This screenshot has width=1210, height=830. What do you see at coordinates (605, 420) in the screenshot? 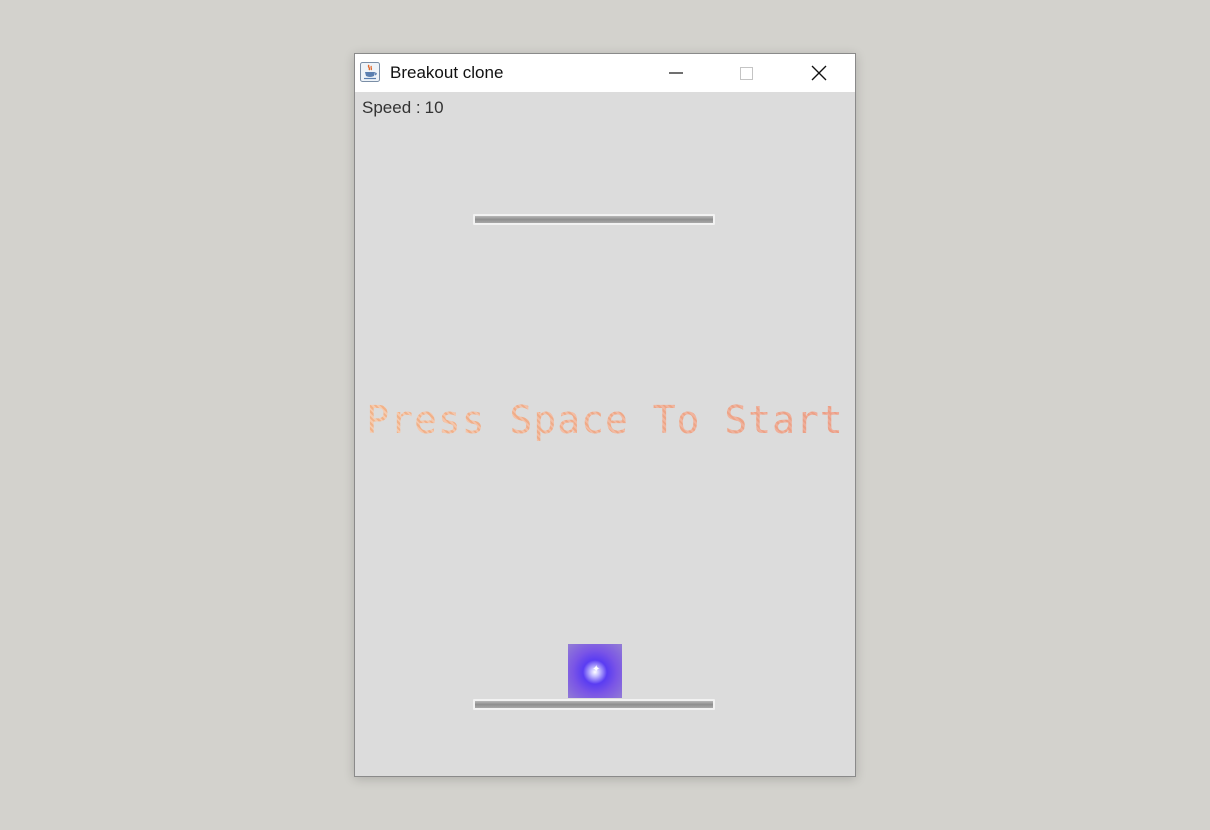
I see `start-message-shade: Press Space To Start` at bounding box center [605, 420].